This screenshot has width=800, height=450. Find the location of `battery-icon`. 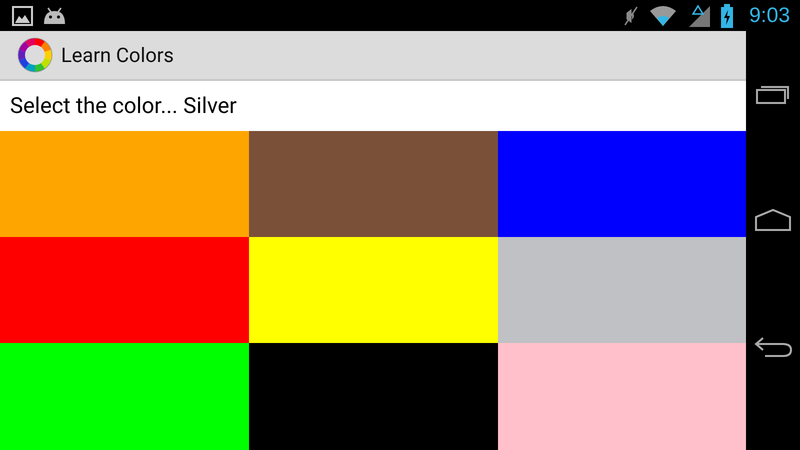

battery-icon is located at coordinates (727, 16).